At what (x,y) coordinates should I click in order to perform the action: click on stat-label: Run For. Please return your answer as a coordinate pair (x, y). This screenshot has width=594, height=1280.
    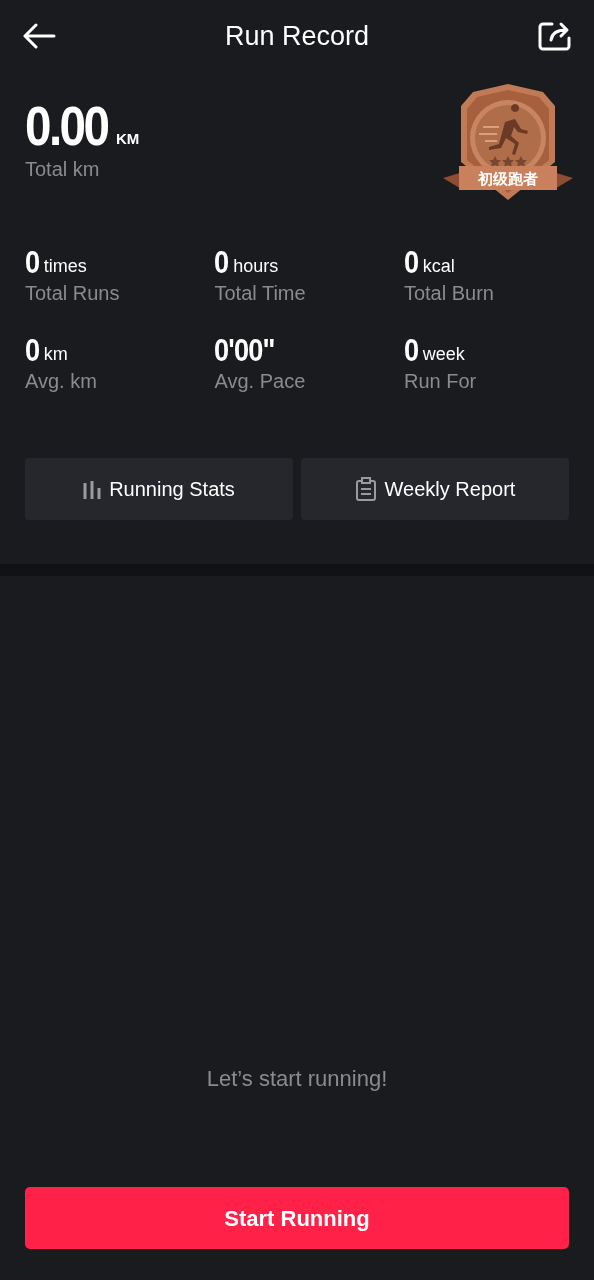
    Looking at the image, I should click on (440, 381).